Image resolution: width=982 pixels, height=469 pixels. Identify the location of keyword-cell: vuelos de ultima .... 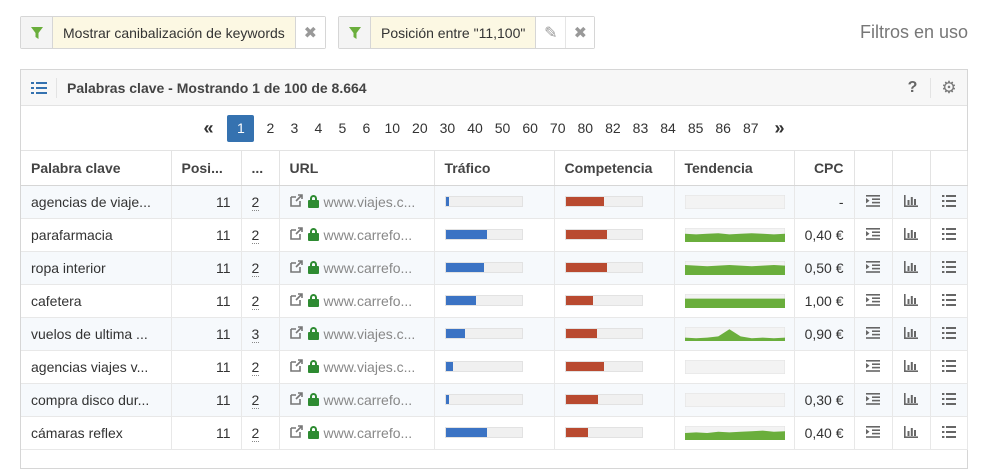
(96, 334).